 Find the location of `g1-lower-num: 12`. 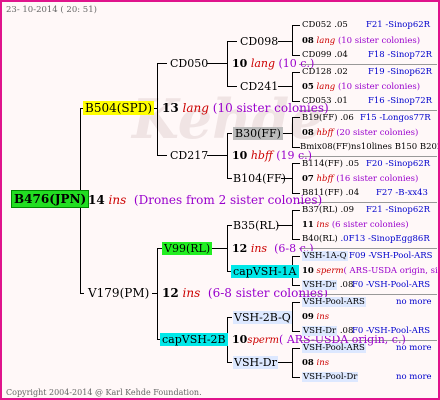

g1-lower-num: 12 is located at coordinates (170, 293).